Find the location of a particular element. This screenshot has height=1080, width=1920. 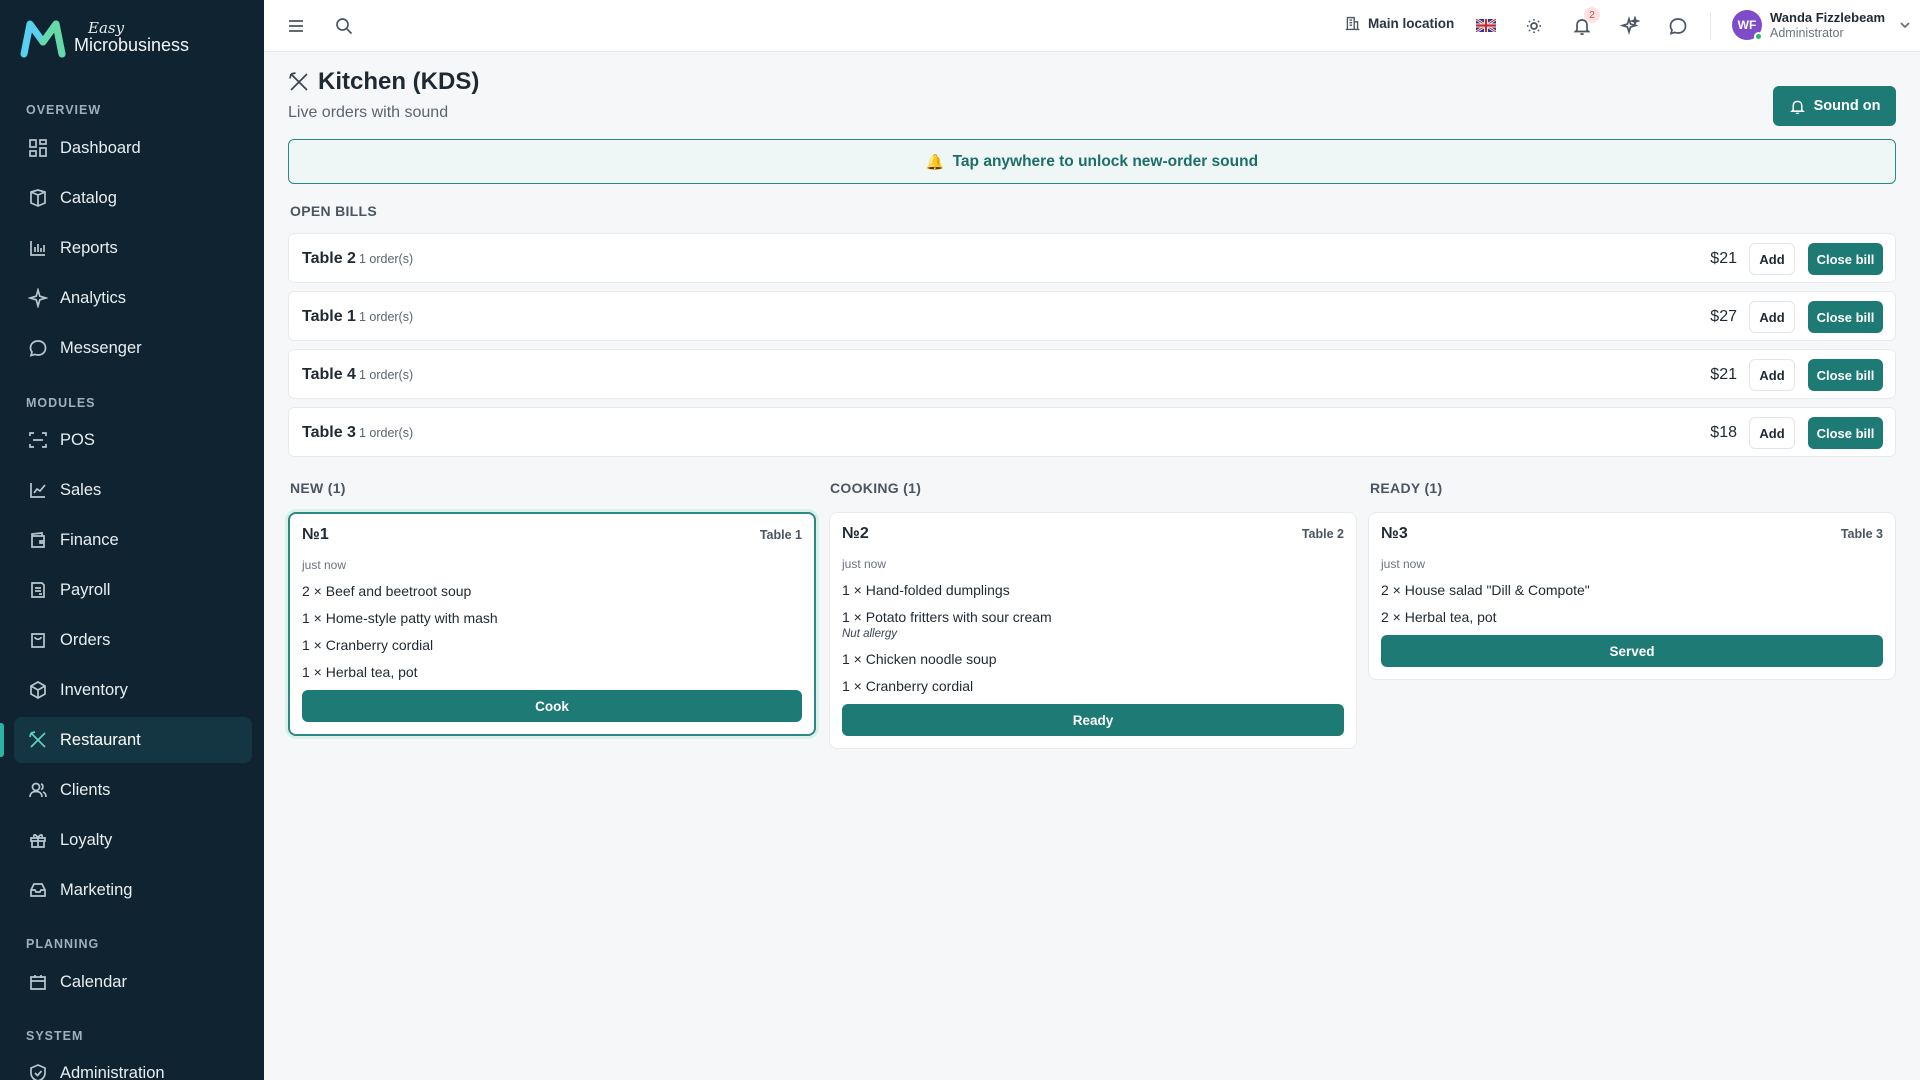

clients-icon is located at coordinates (38, 790).